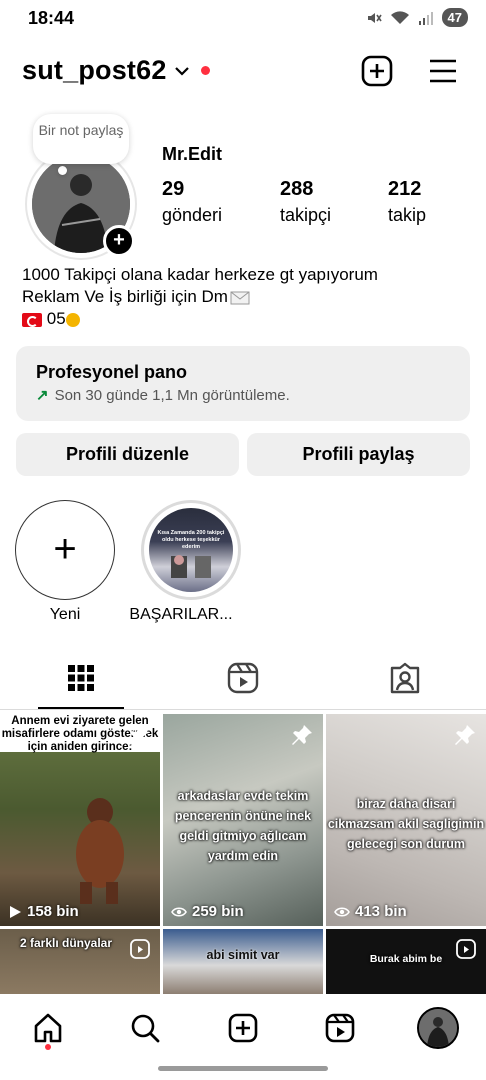 This screenshot has width=486, height=1080. What do you see at coordinates (240, 298) in the screenshot?
I see `envelope-icon` at bounding box center [240, 298].